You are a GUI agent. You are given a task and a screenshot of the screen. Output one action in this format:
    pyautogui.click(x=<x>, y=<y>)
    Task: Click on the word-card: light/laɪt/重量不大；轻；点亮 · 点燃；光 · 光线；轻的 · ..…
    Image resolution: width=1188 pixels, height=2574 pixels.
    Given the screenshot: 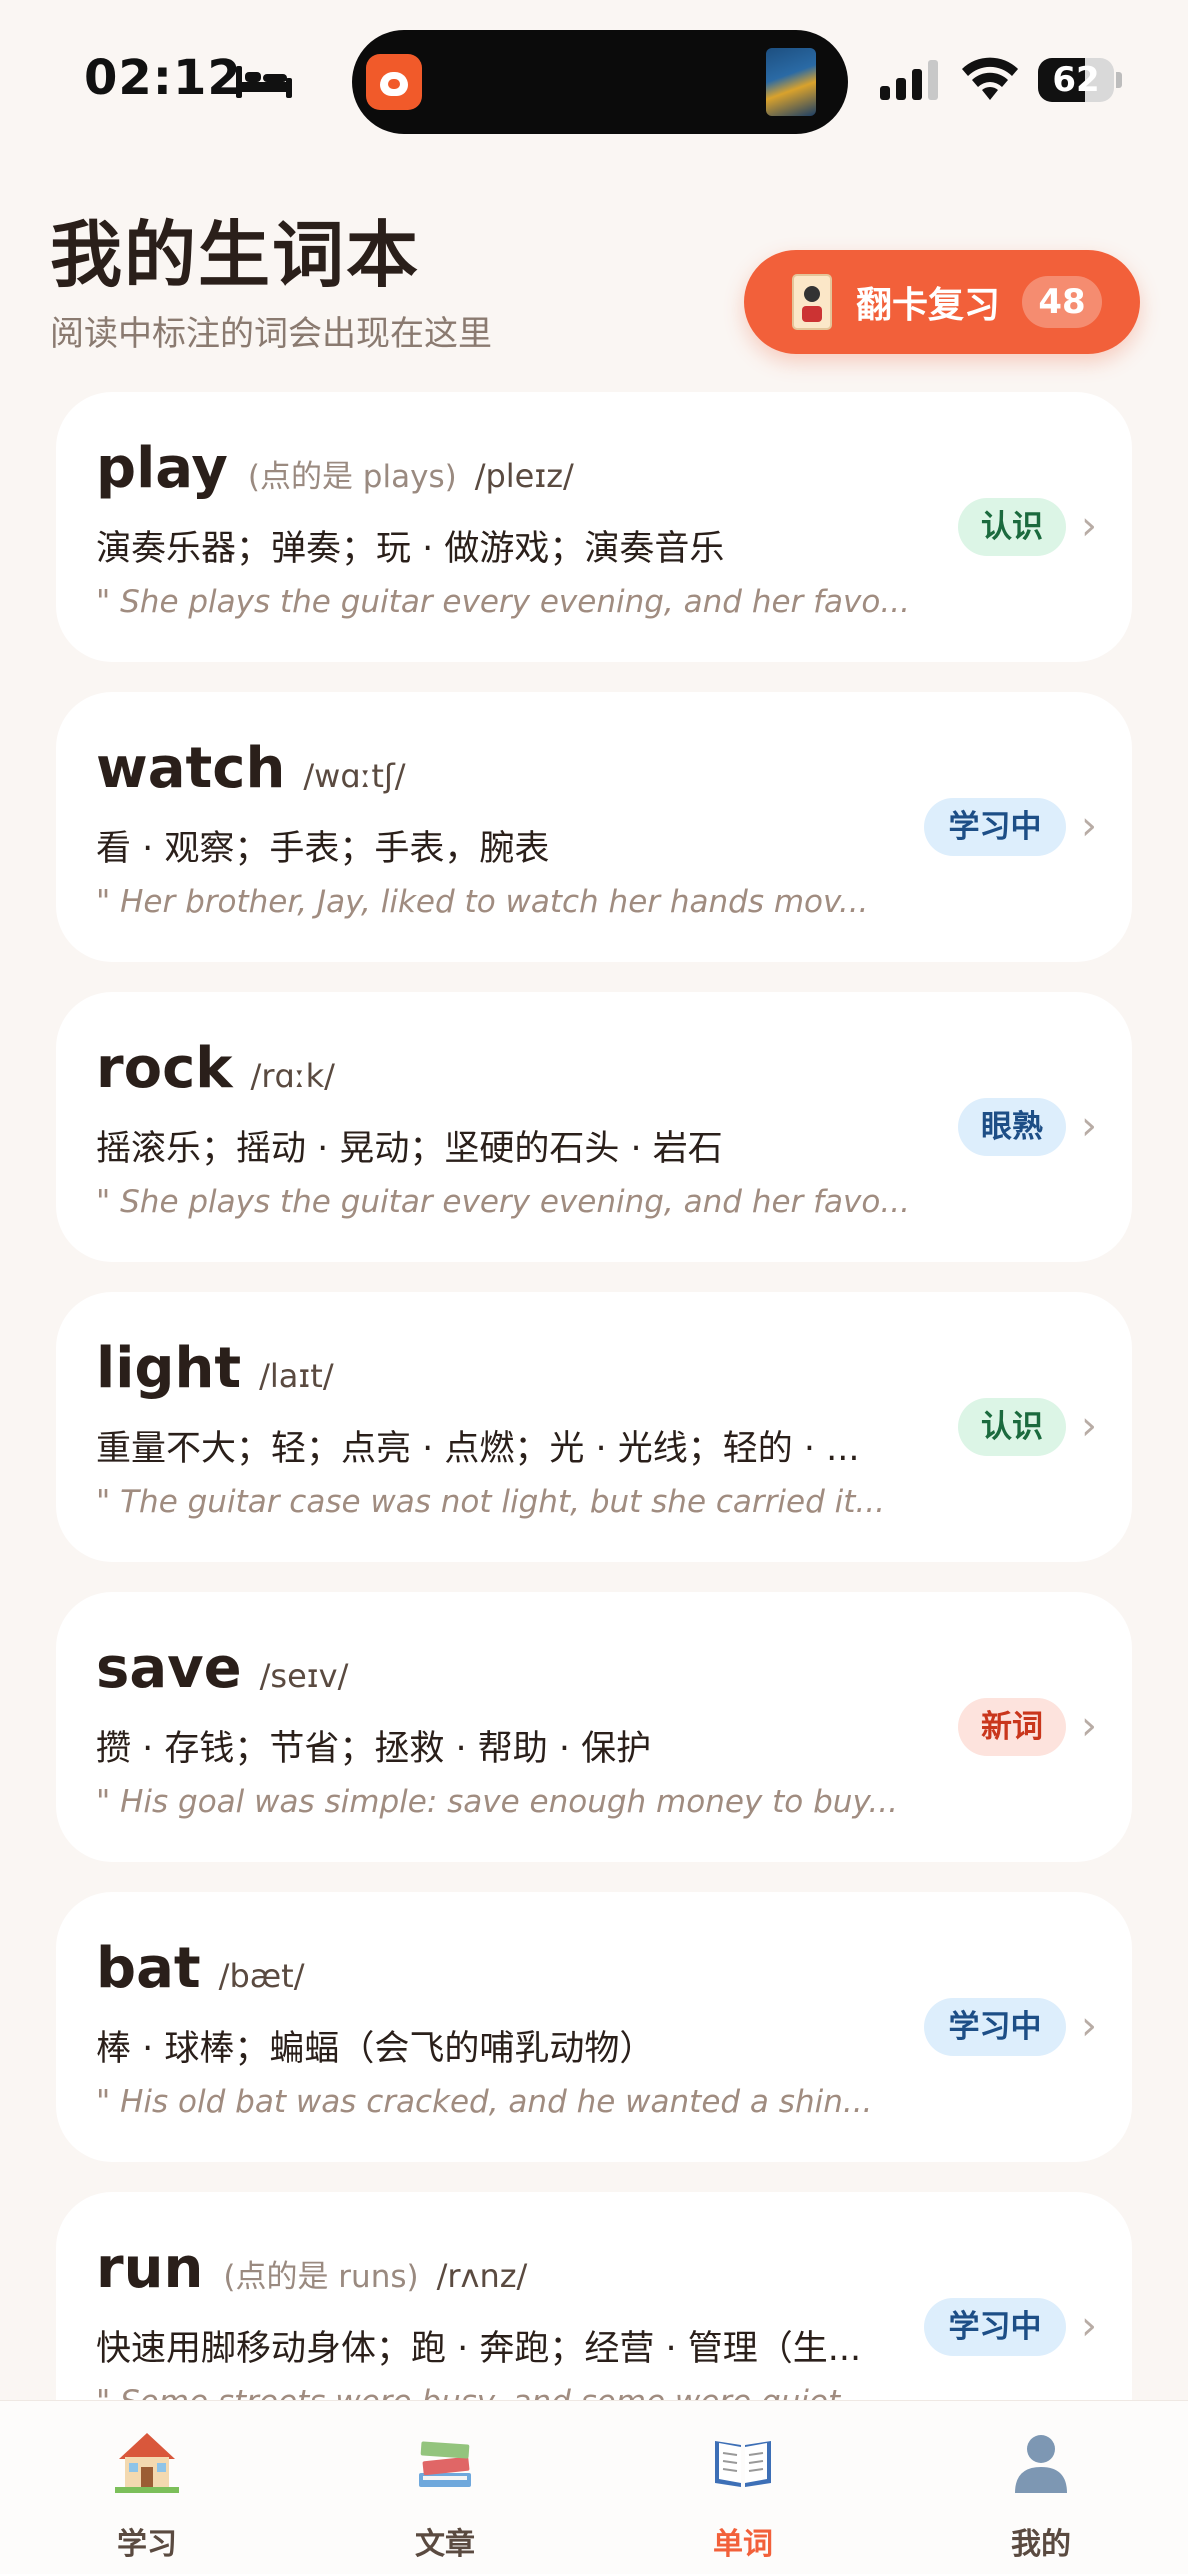 What is the action you would take?
    pyautogui.click(x=594, y=1427)
    